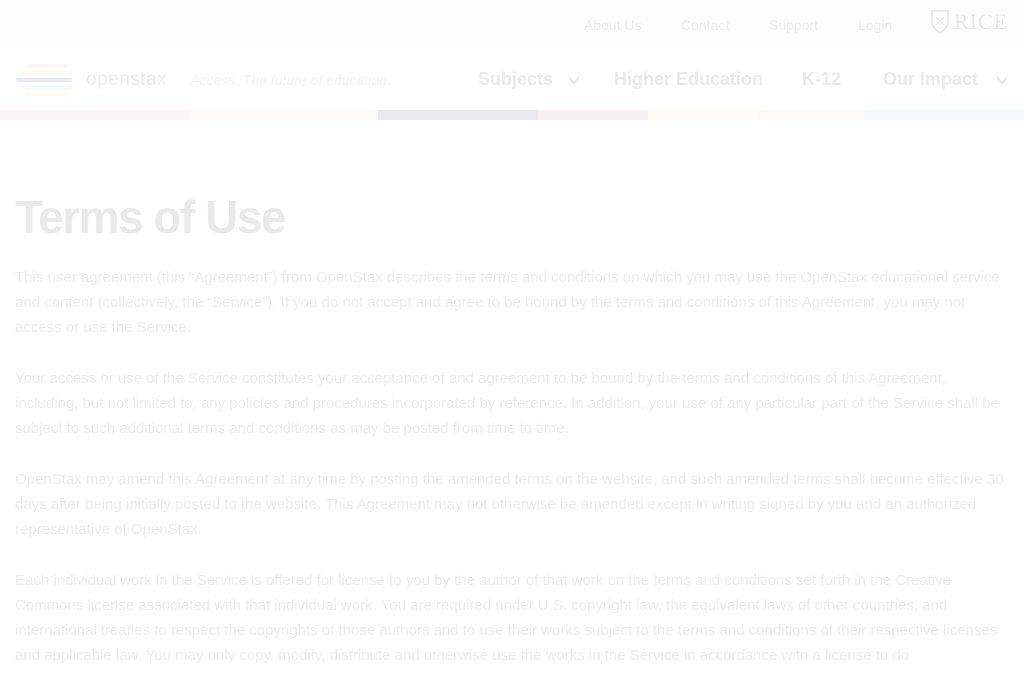  Describe the element at coordinates (793, 25) in the screenshot. I see `support-link: Support` at that location.